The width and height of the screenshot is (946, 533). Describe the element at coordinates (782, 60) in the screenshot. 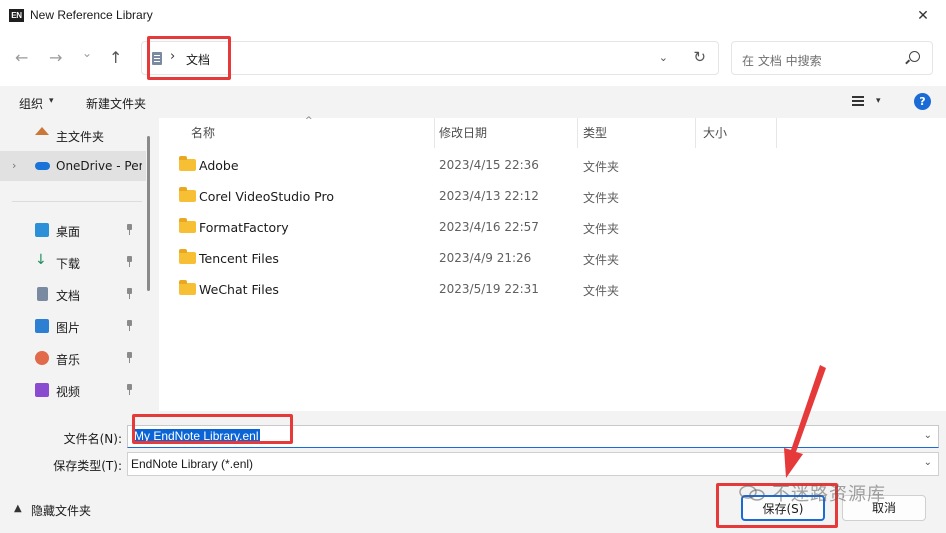

I see `search-placeholder: 在 文档 中搜索` at that location.